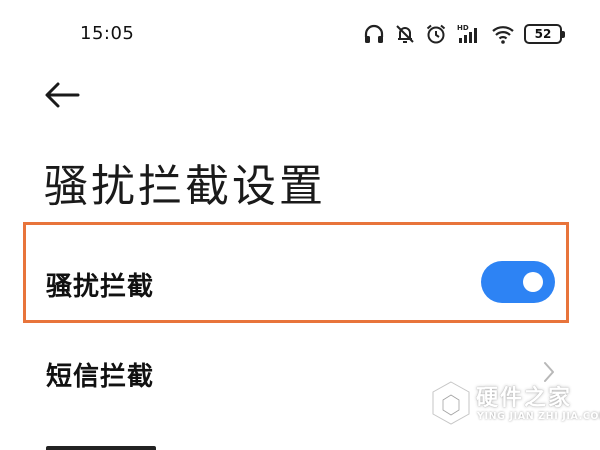 The height and width of the screenshot is (450, 600). I want to click on watermark: 硬件之家 YING JIAN ZHI JIA.COM, so click(515, 406).